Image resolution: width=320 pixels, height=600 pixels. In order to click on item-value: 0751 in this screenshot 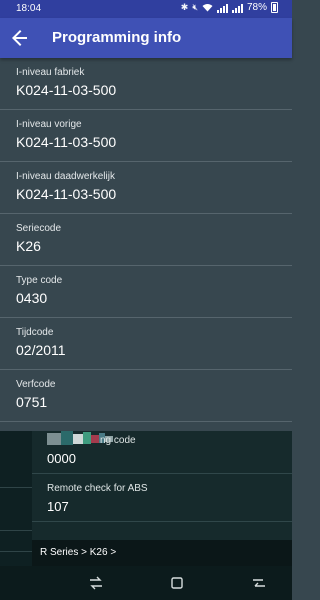, I will do `click(32, 402)`.